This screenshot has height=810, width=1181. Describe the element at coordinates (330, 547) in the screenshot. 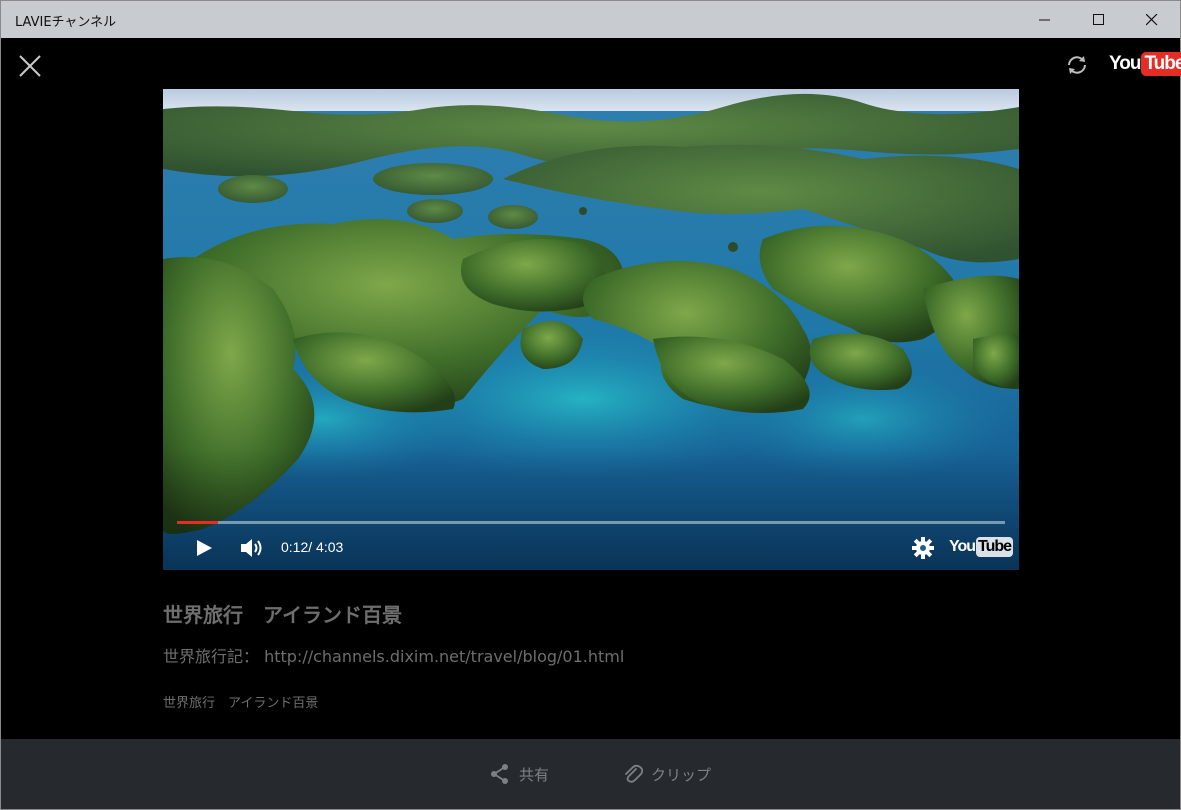

I see `duration: 4:03` at that location.